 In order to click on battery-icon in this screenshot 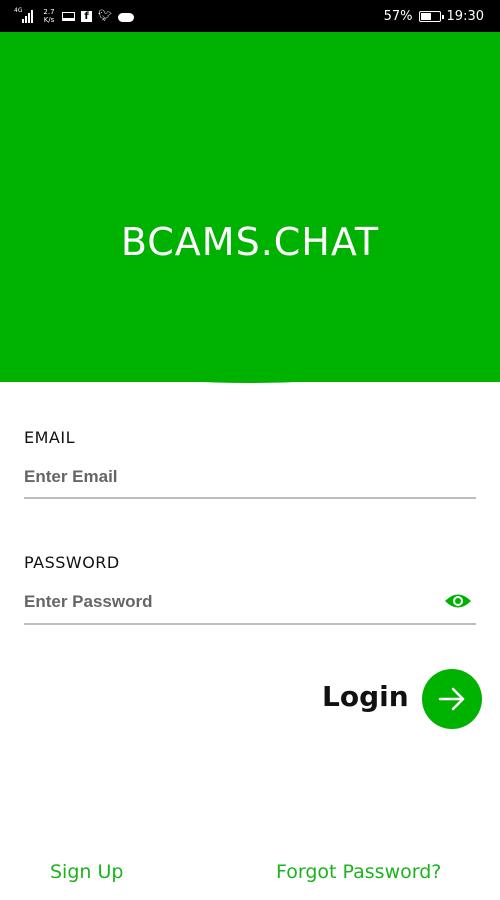, I will do `click(431, 16)`.